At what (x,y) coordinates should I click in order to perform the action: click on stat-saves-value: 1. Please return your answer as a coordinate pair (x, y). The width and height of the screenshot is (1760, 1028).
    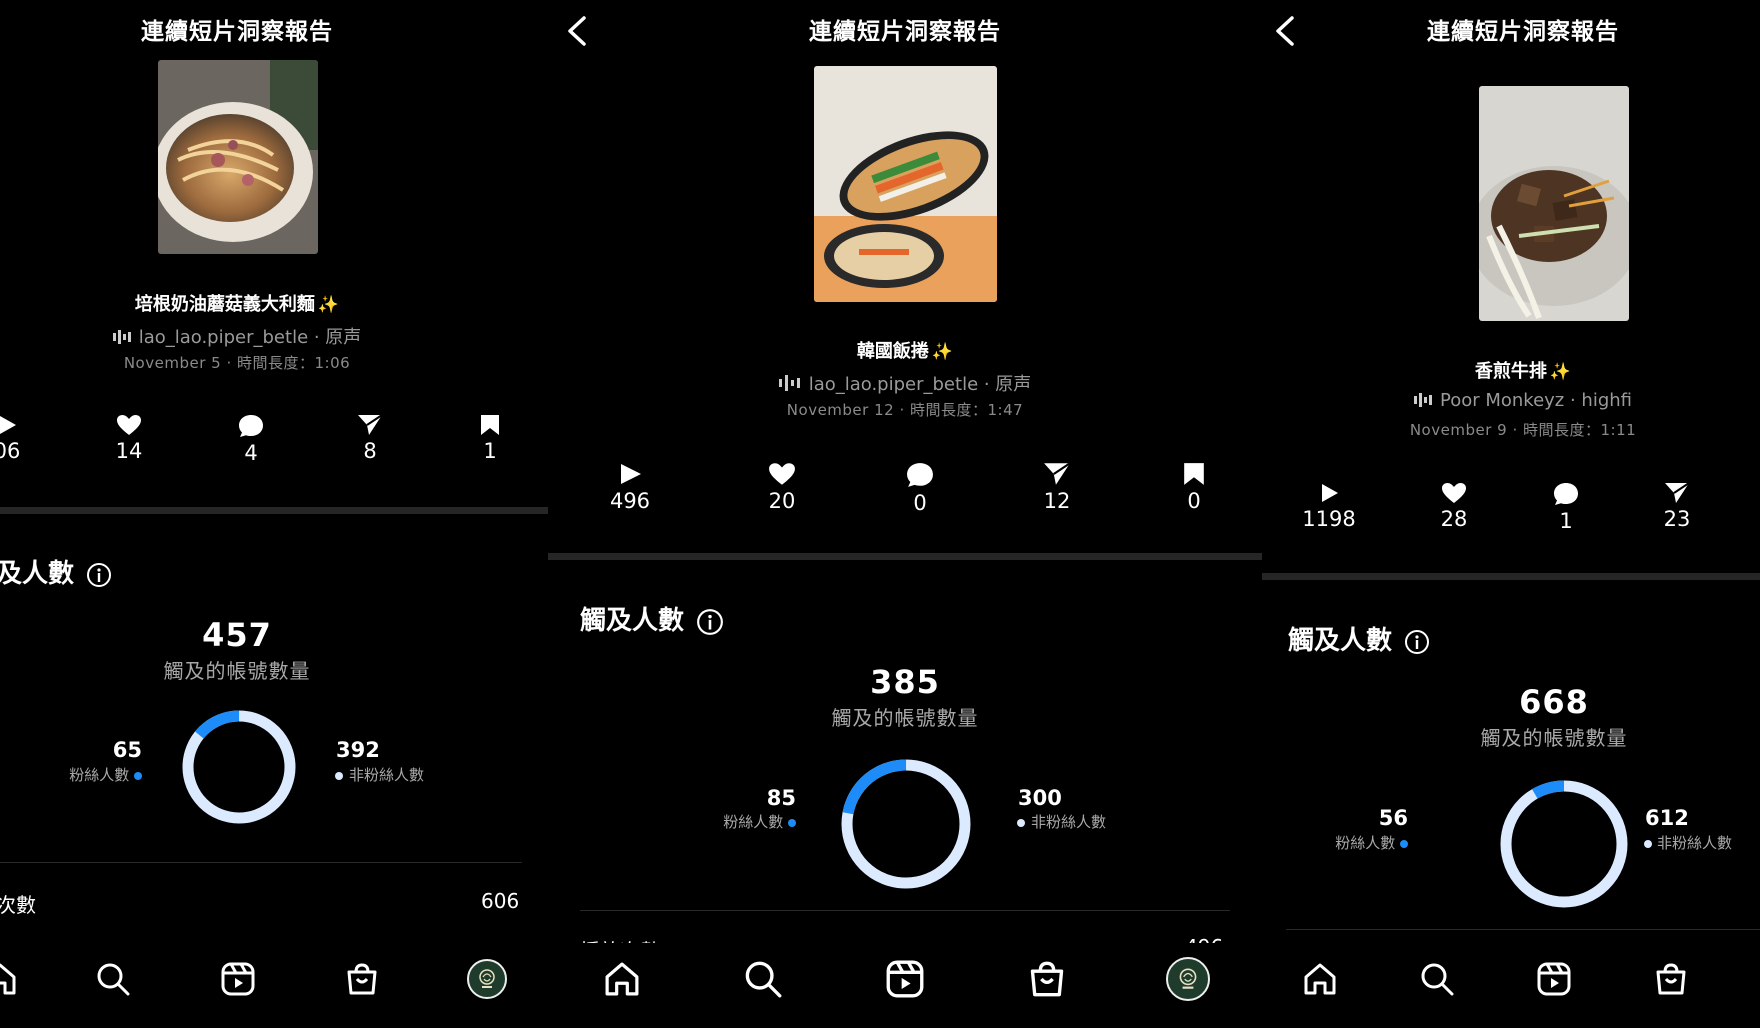
    Looking at the image, I should click on (490, 451).